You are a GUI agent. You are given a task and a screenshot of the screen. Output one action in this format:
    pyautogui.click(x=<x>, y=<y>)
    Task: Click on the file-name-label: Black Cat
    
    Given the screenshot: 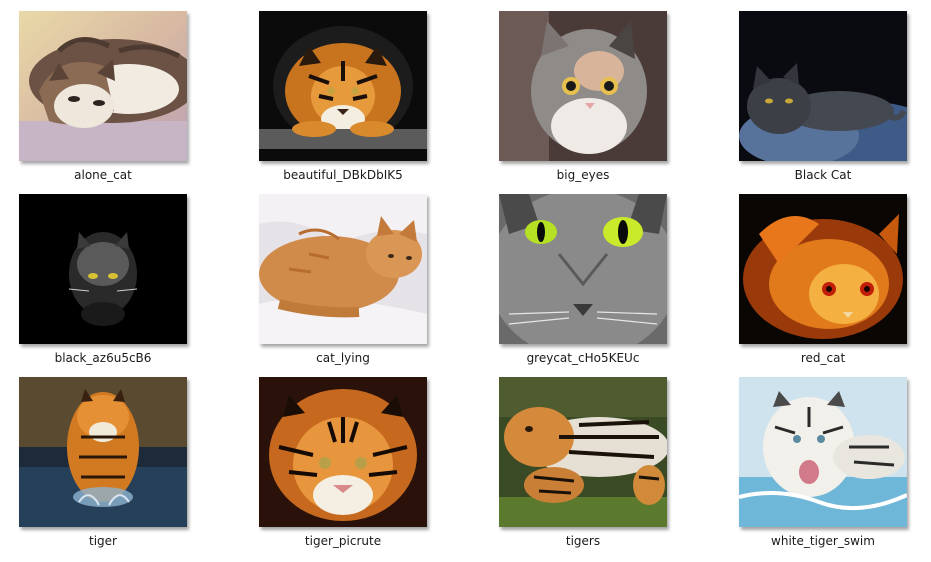 What is the action you would take?
    pyautogui.click(x=823, y=175)
    